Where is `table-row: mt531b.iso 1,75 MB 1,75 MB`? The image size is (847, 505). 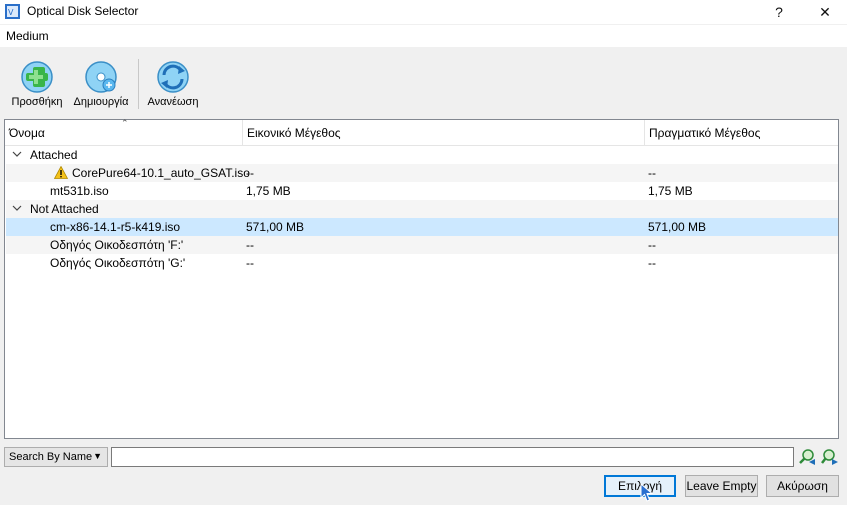 table-row: mt531b.iso 1,75 MB 1,75 MB is located at coordinates (422, 191).